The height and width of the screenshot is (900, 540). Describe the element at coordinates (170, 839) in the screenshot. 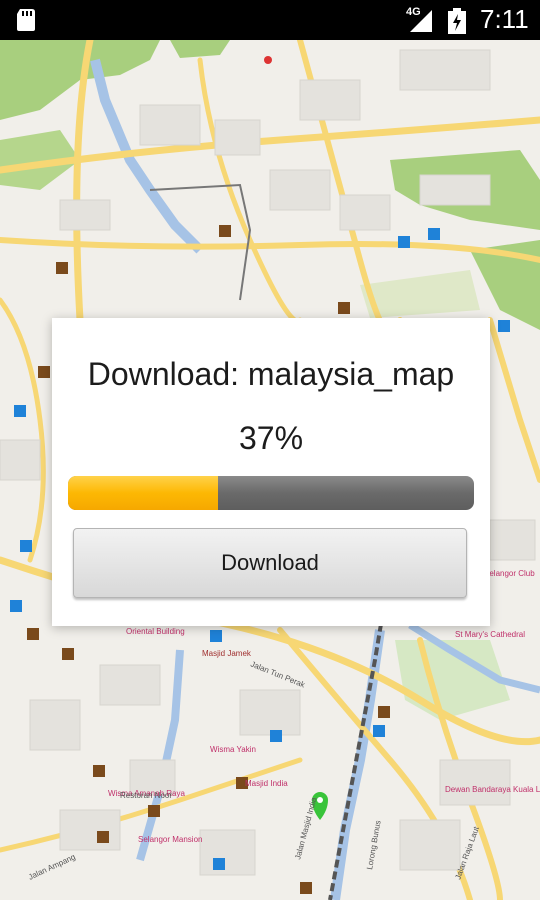

I see `map-label: Selangor Mansion` at that location.